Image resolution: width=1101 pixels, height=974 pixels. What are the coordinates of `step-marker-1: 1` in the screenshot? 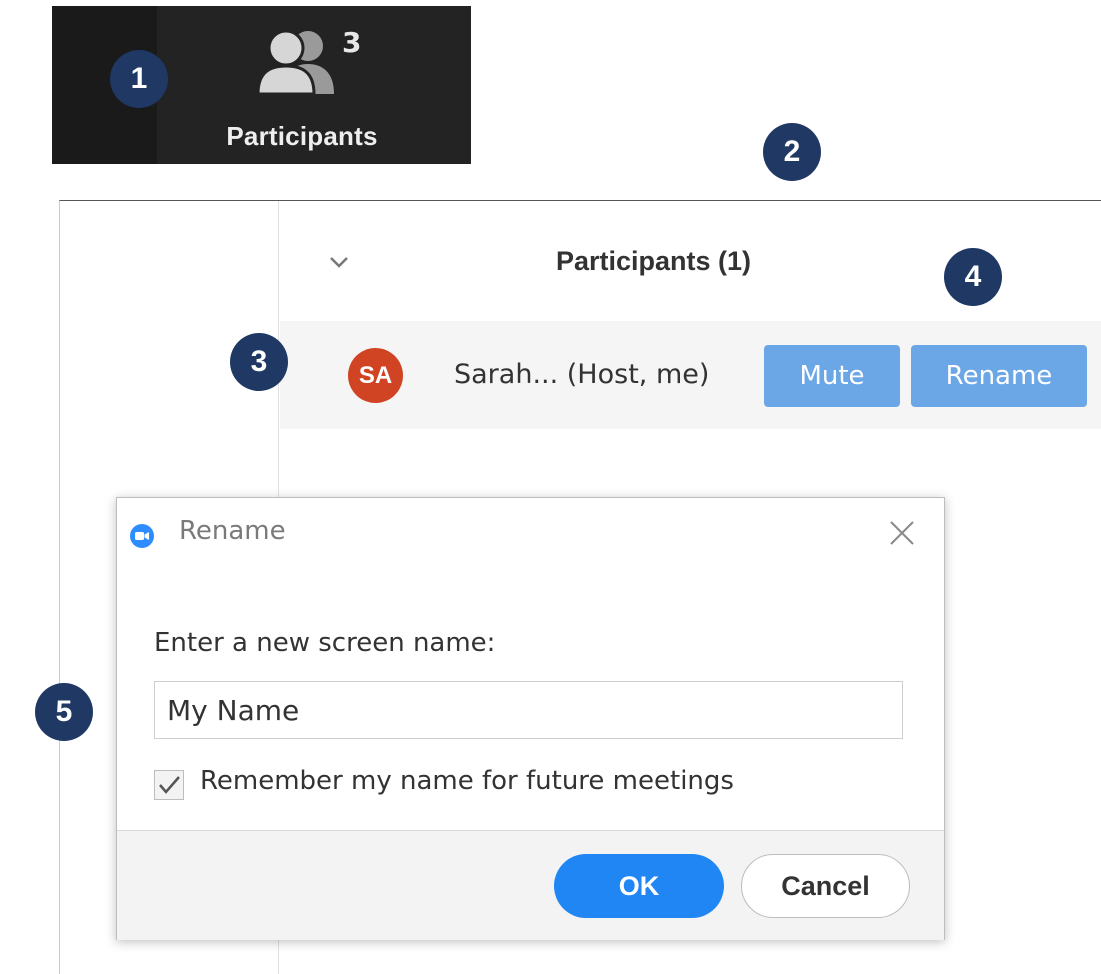 It's located at (139, 79).